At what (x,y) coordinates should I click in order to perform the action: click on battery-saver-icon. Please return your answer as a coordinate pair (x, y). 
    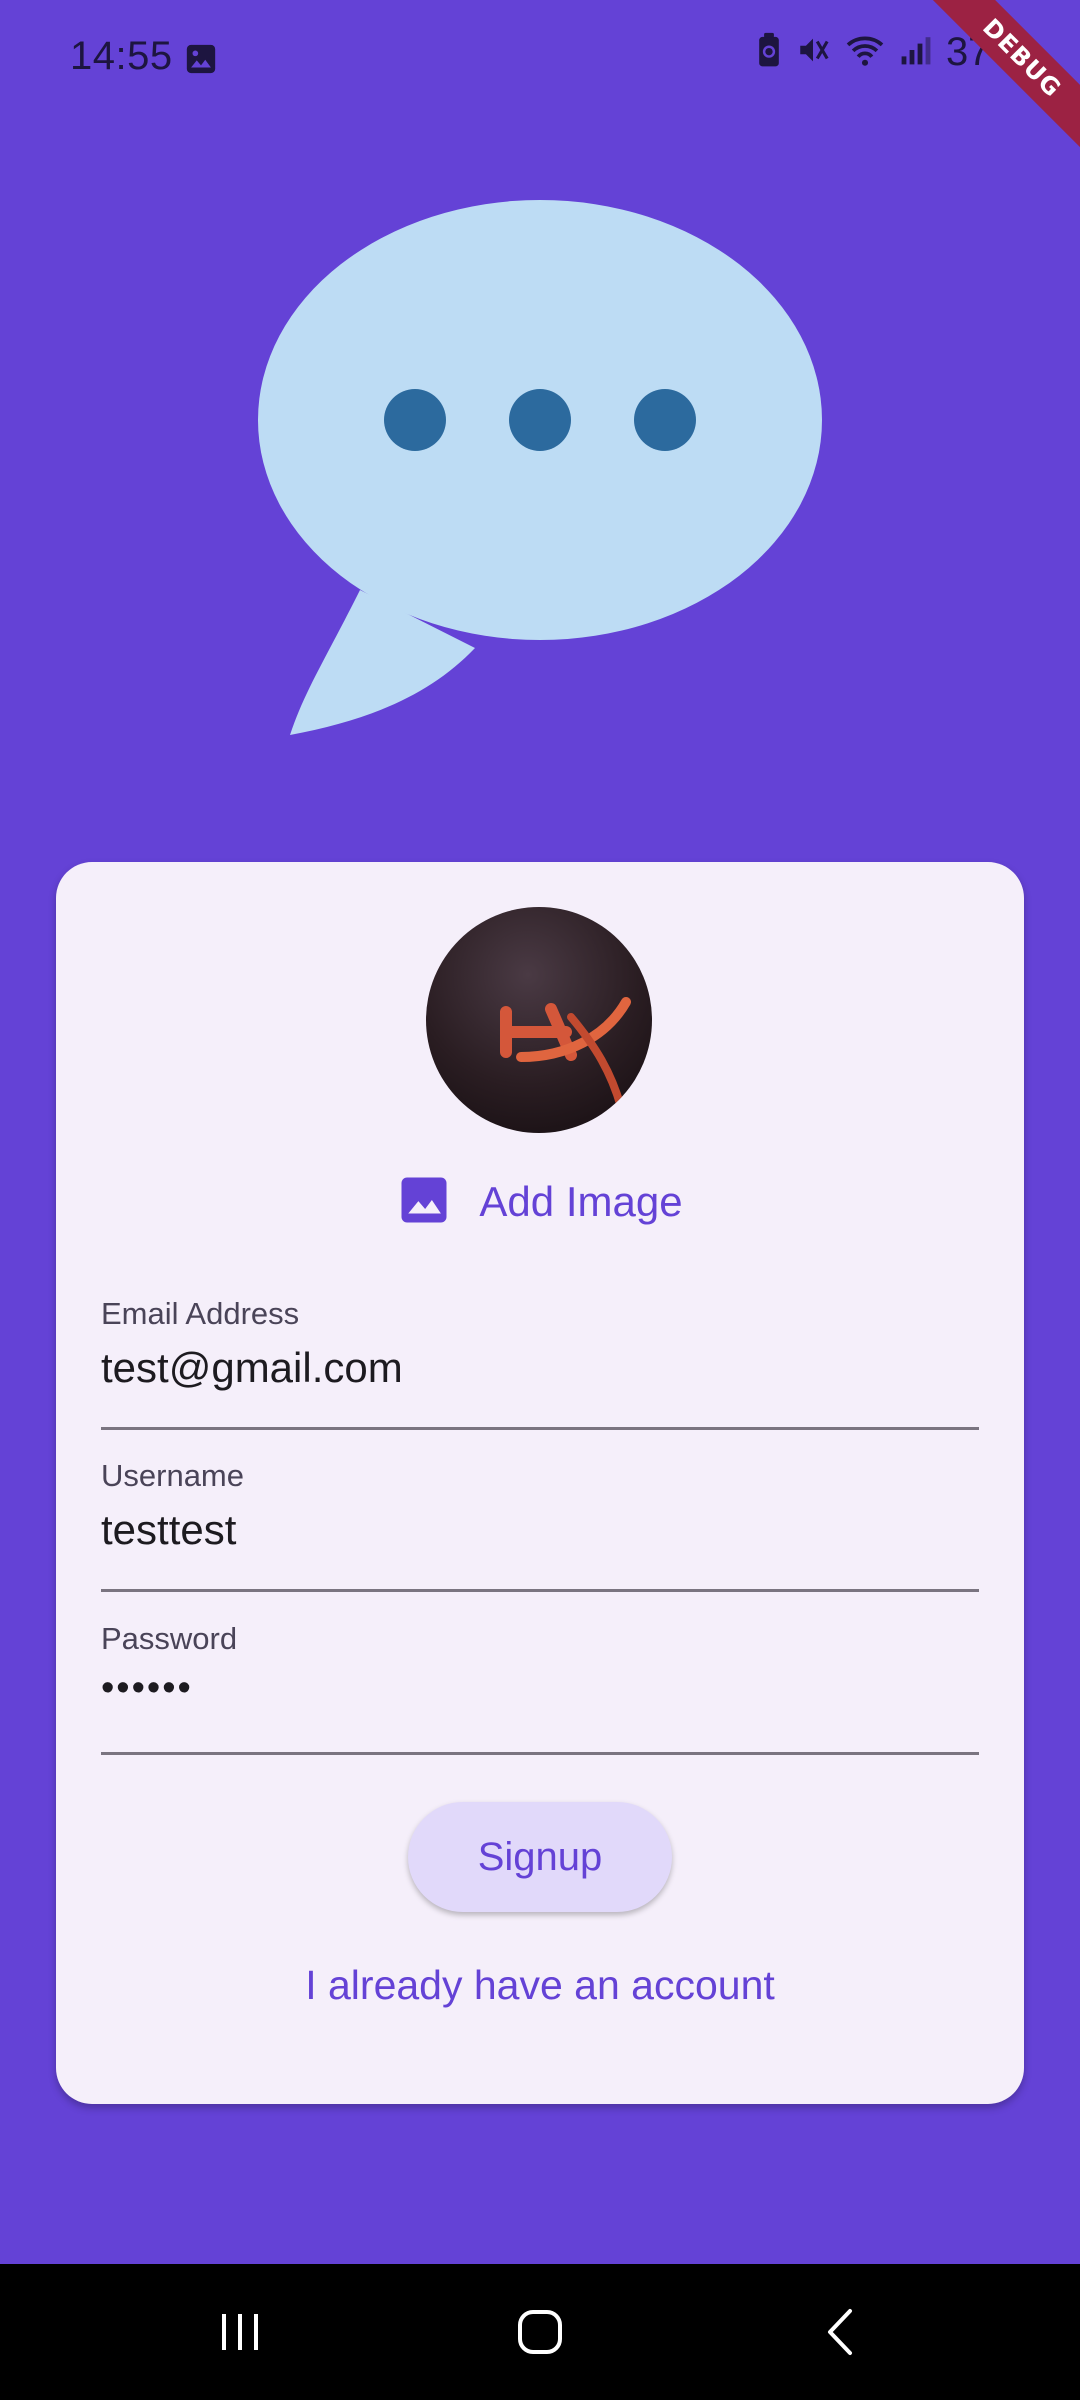
    Looking at the image, I should click on (769, 52).